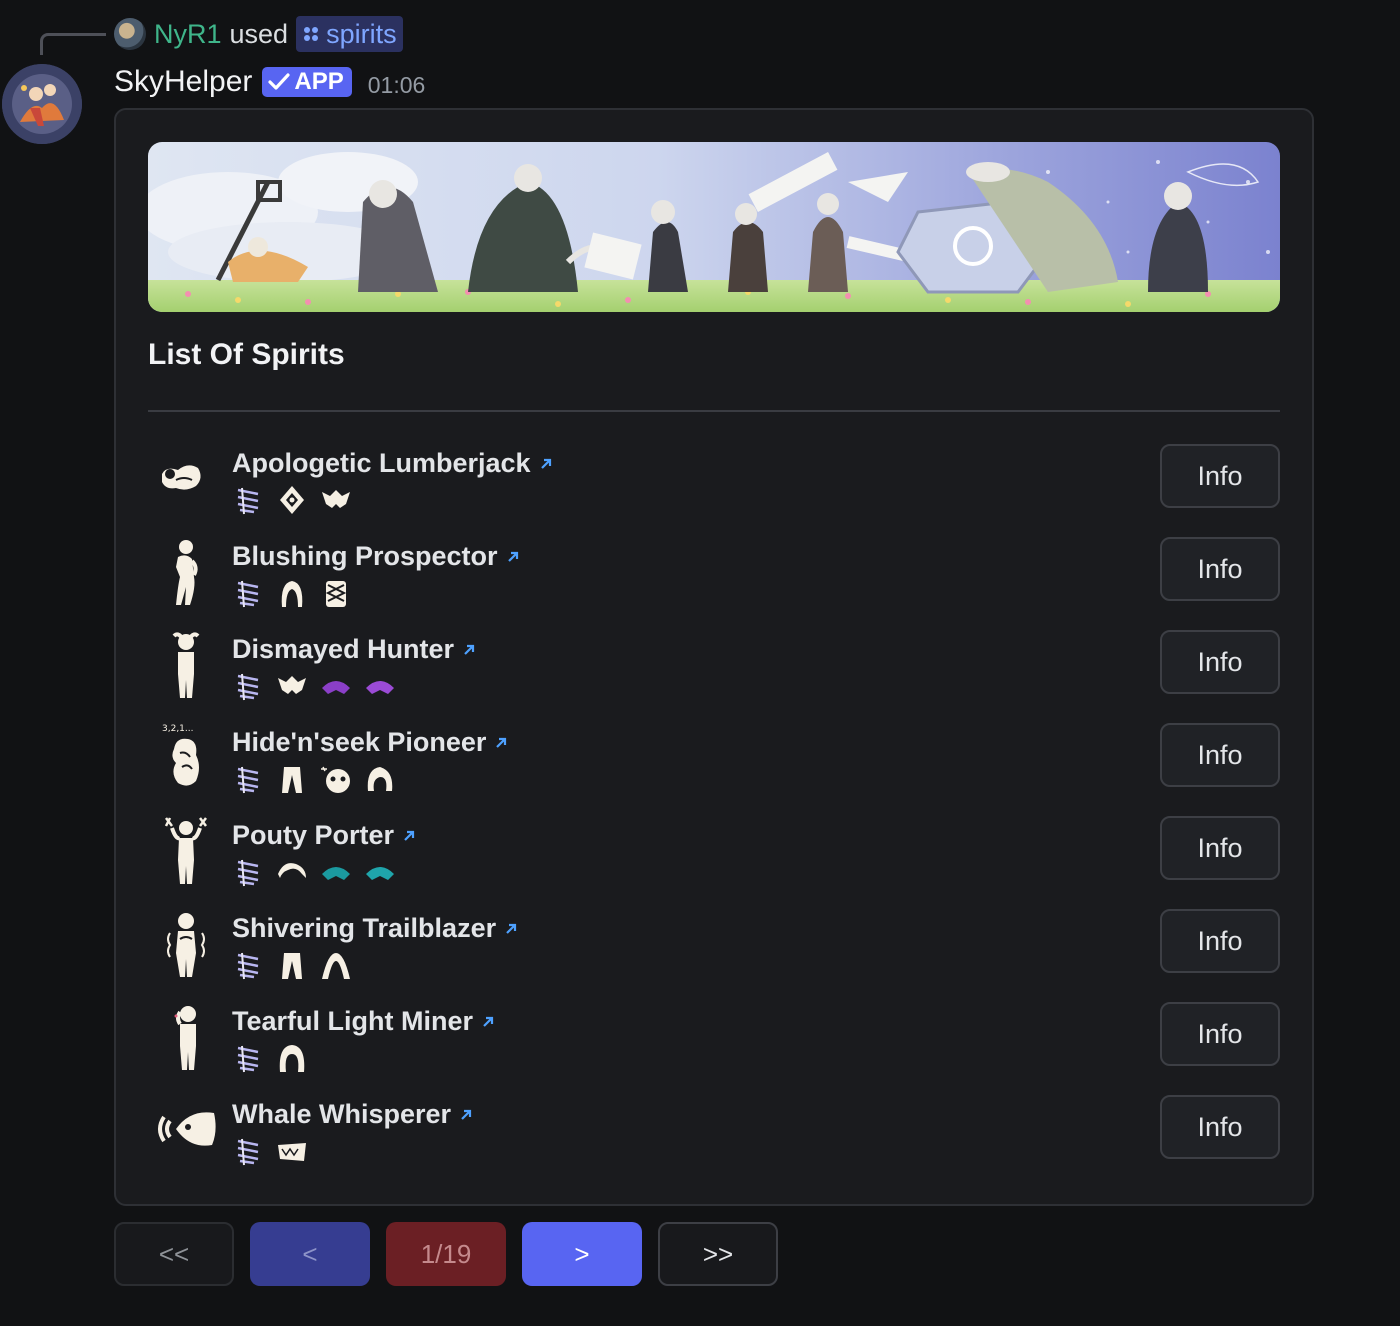 This screenshot has width=1400, height=1326. What do you see at coordinates (187, 572) in the screenshot?
I see `blush-emote-icon` at bounding box center [187, 572].